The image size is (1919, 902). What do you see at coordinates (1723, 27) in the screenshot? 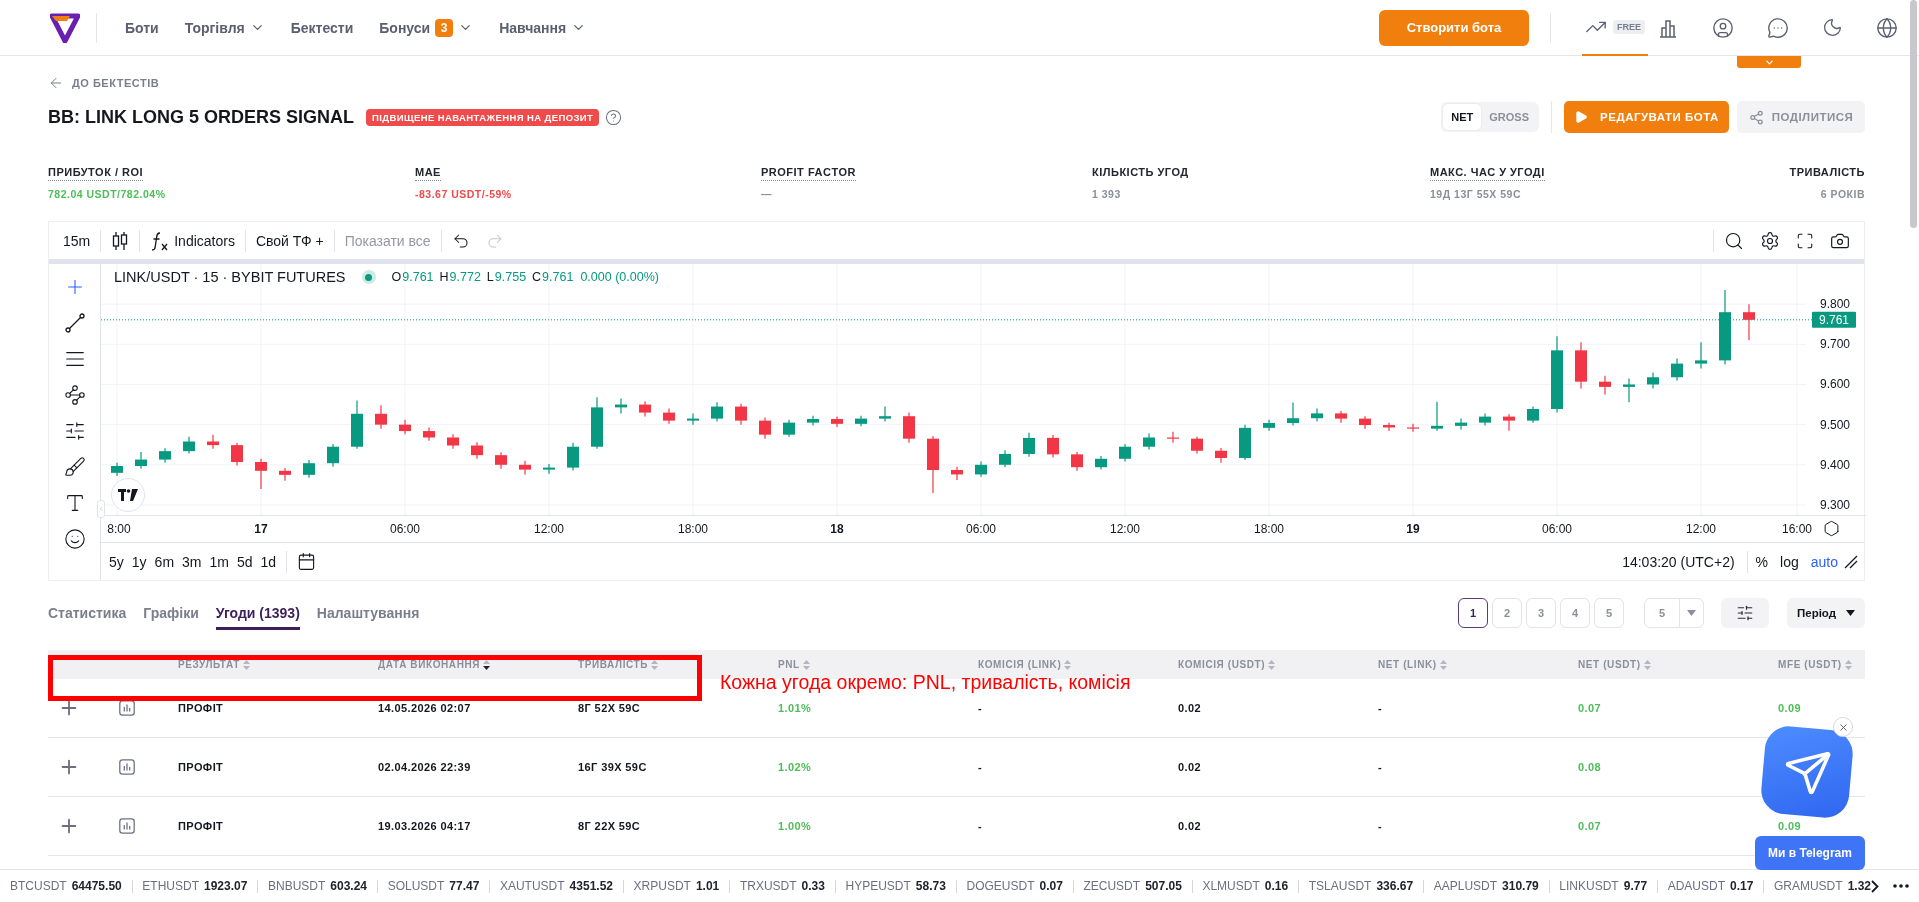
I see `profile-button` at bounding box center [1723, 27].